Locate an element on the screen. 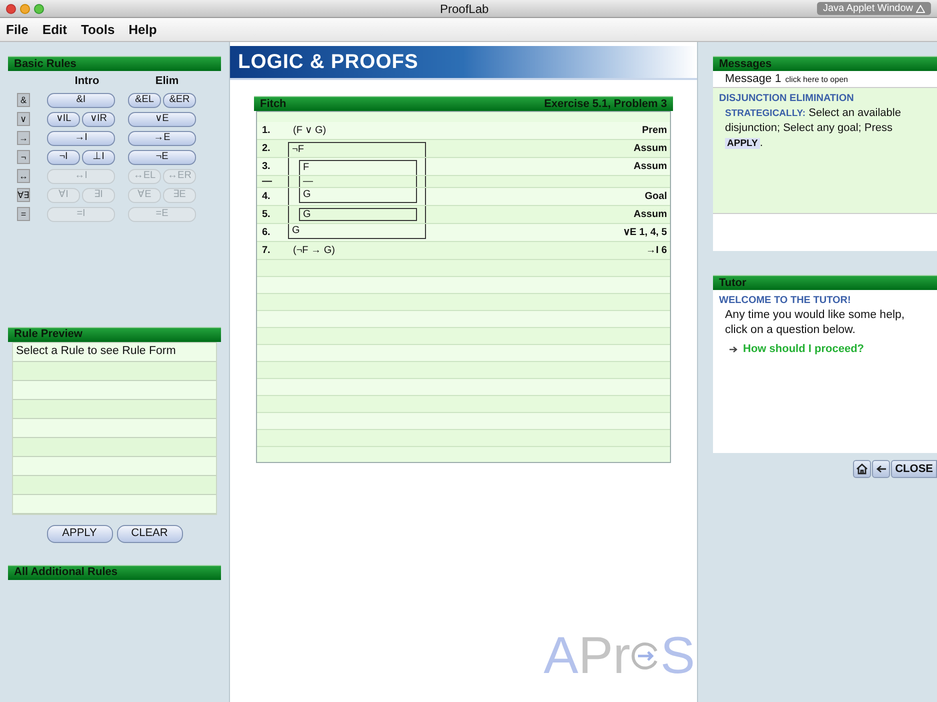  formula-text: F is located at coordinates (306, 168).